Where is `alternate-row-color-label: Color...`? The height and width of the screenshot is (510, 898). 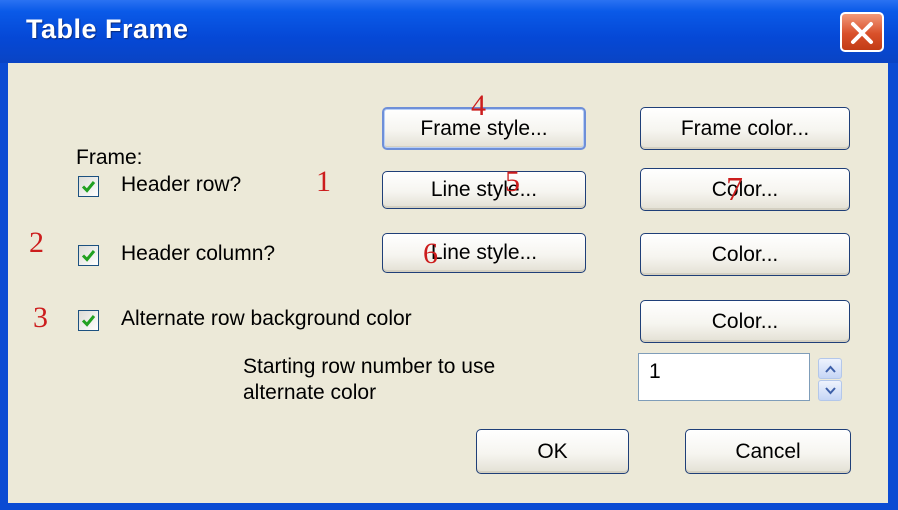
alternate-row-color-label: Color... is located at coordinates (745, 321).